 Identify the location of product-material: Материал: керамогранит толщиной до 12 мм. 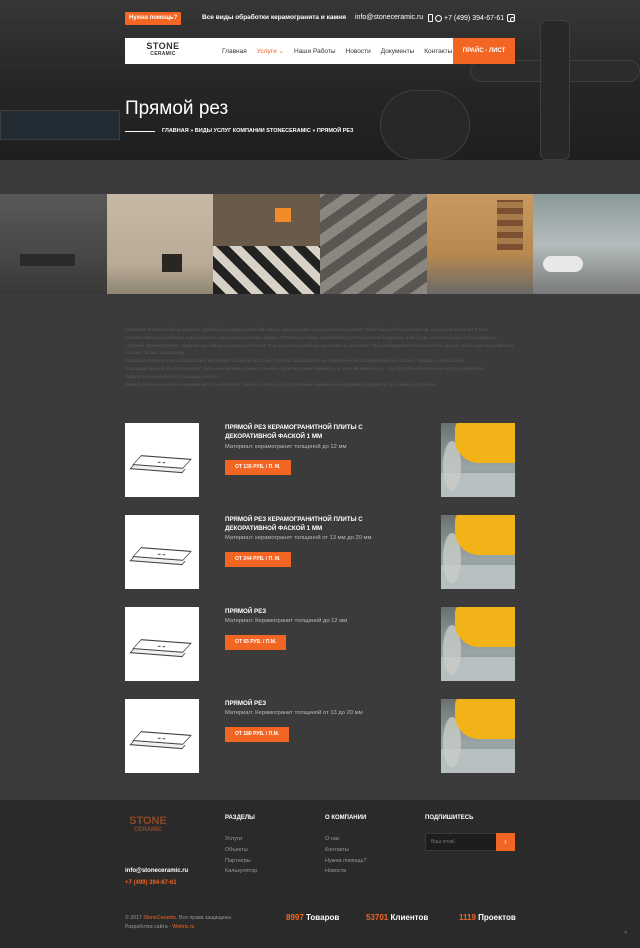
(286, 447).